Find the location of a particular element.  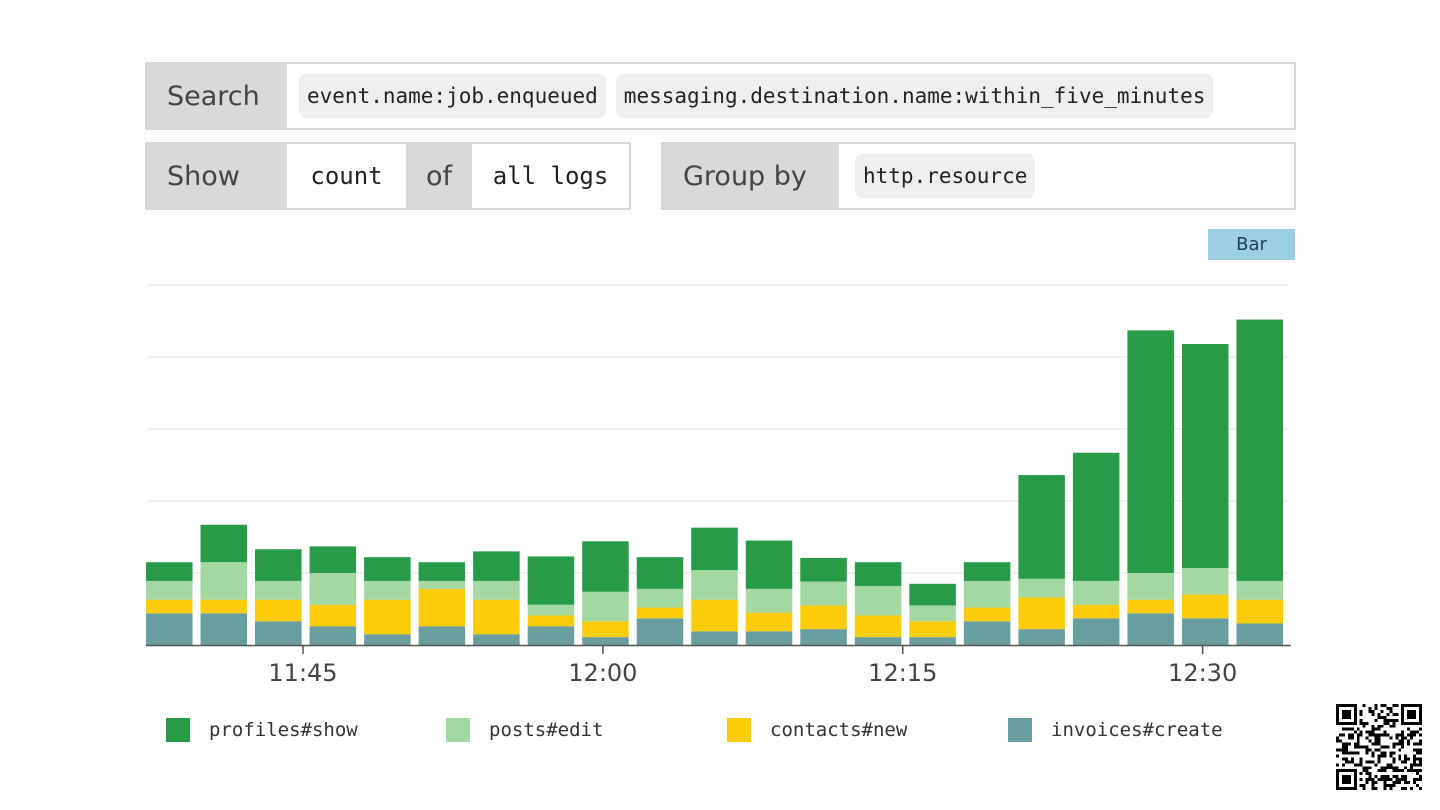

legend-item-invoices-create: invoices#create is located at coordinates (1115, 730).